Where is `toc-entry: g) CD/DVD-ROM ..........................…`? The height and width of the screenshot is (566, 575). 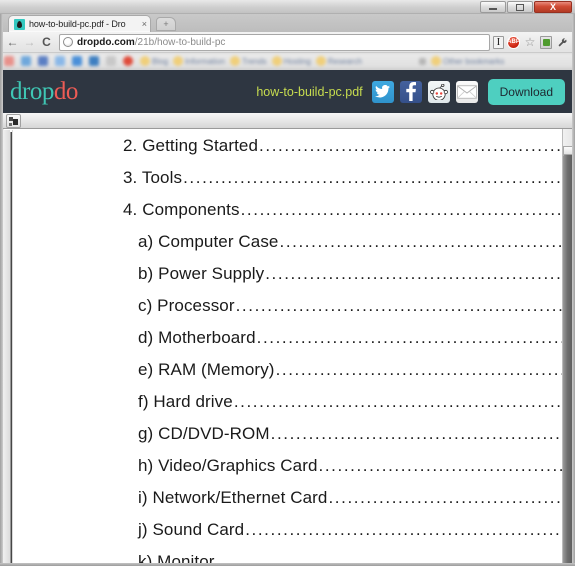
toc-entry: g) CD/DVD-ROM ..........................… is located at coordinates (288, 434).